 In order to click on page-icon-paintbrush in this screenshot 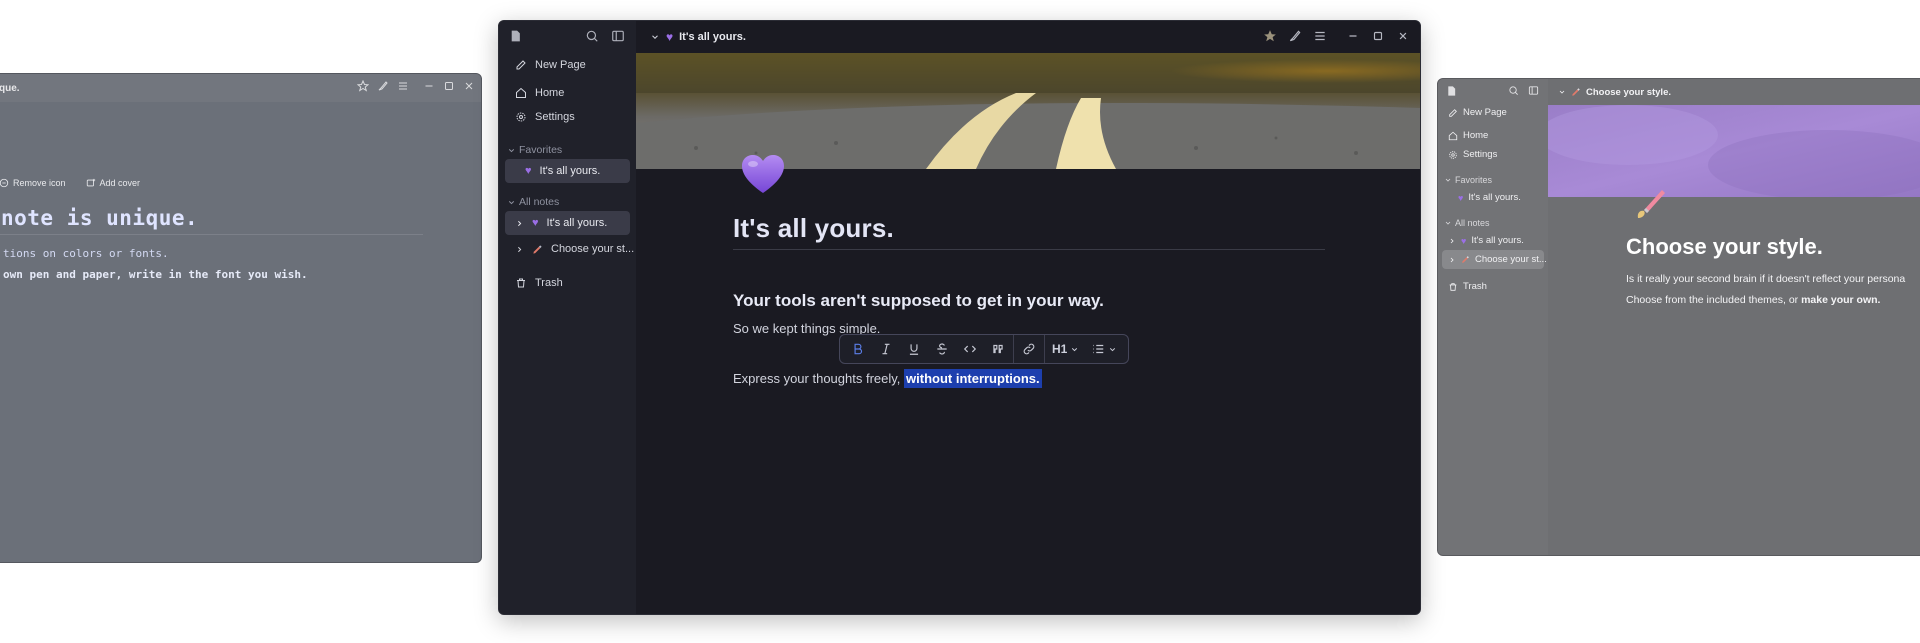, I will do `click(1651, 206)`.